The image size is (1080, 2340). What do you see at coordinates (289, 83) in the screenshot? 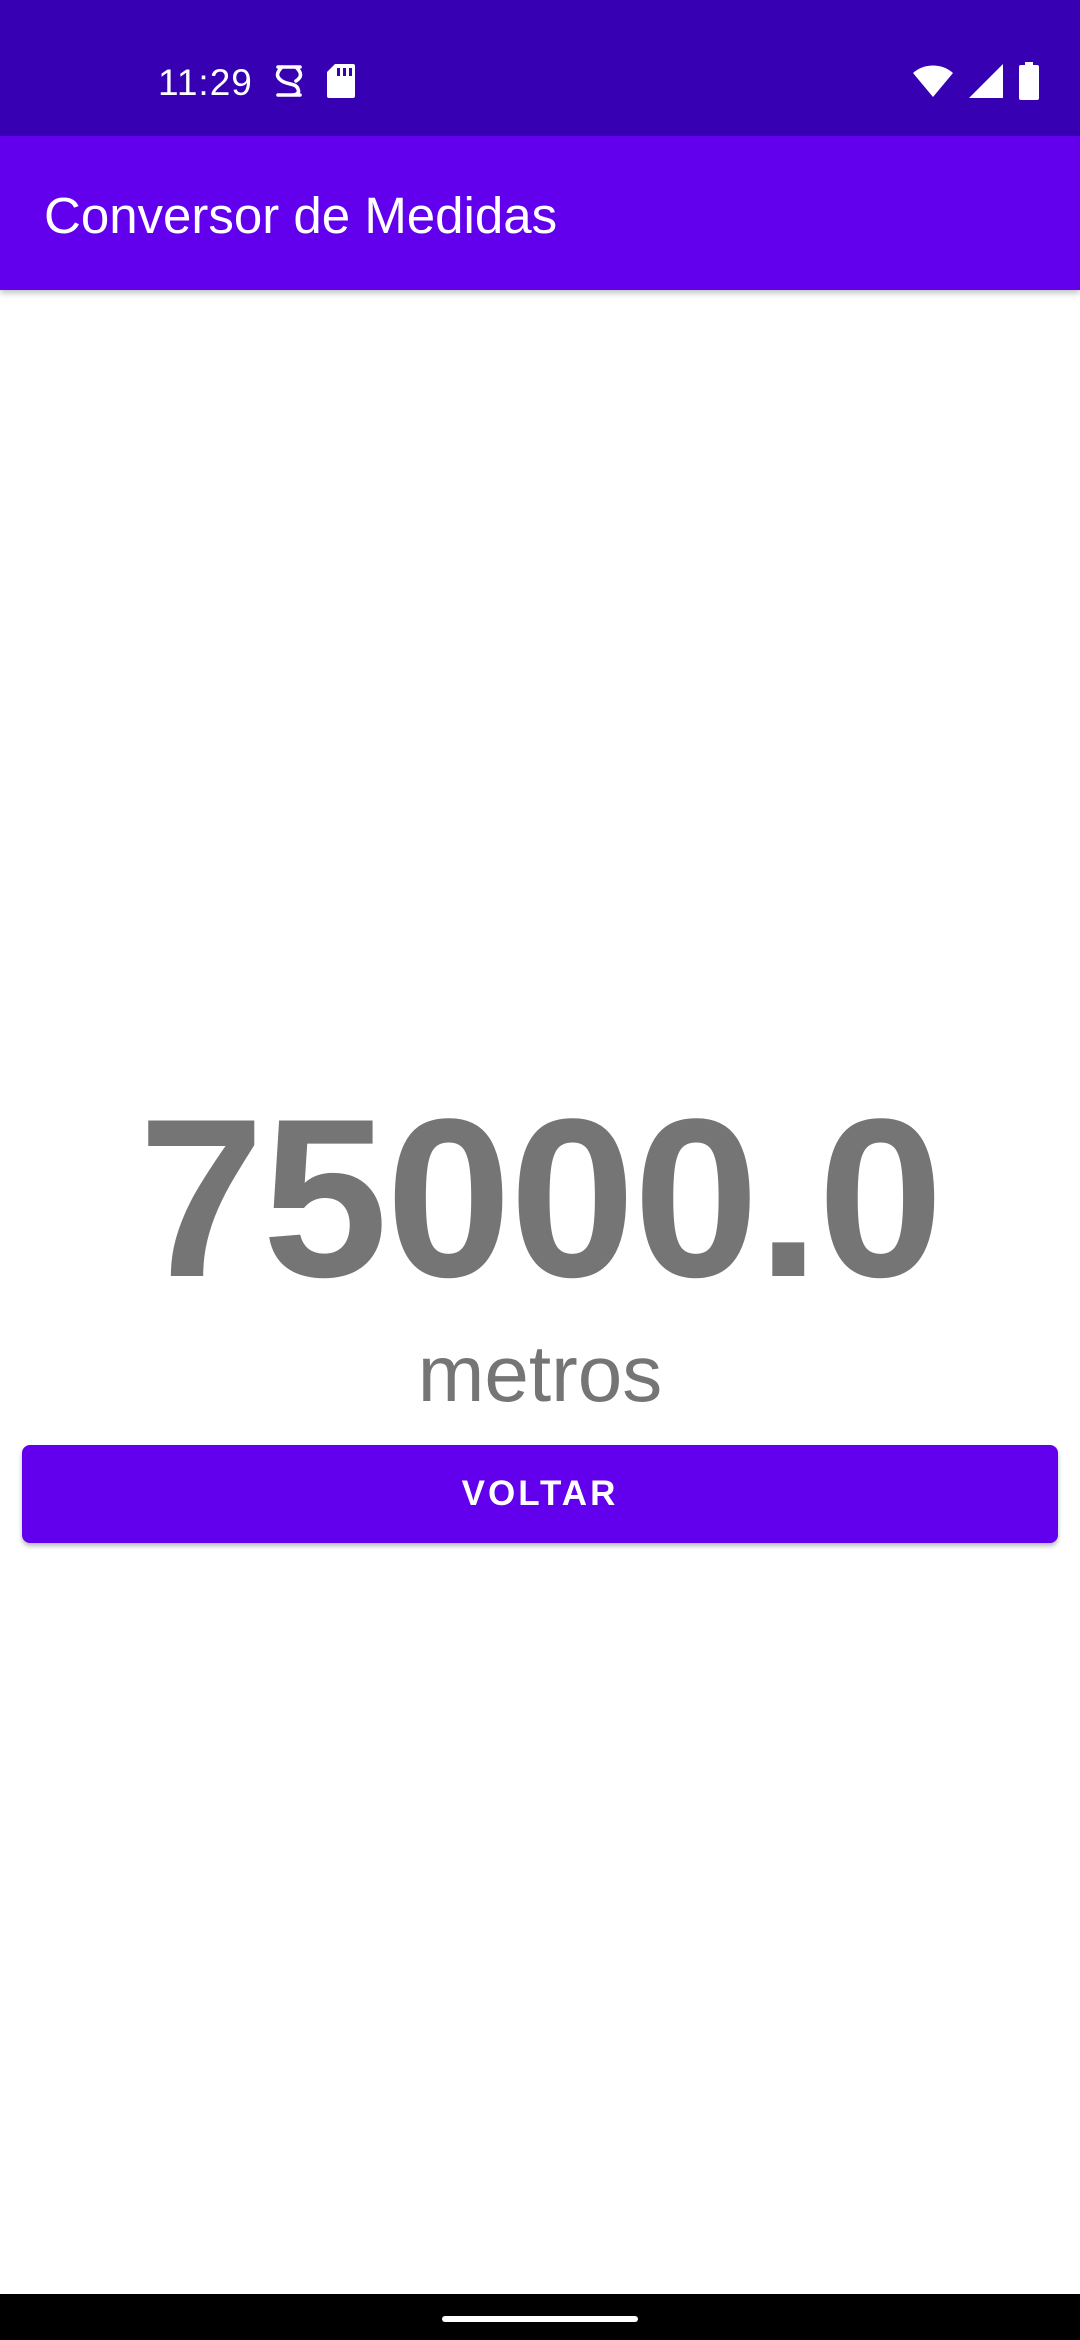
I see `debug-icon` at bounding box center [289, 83].